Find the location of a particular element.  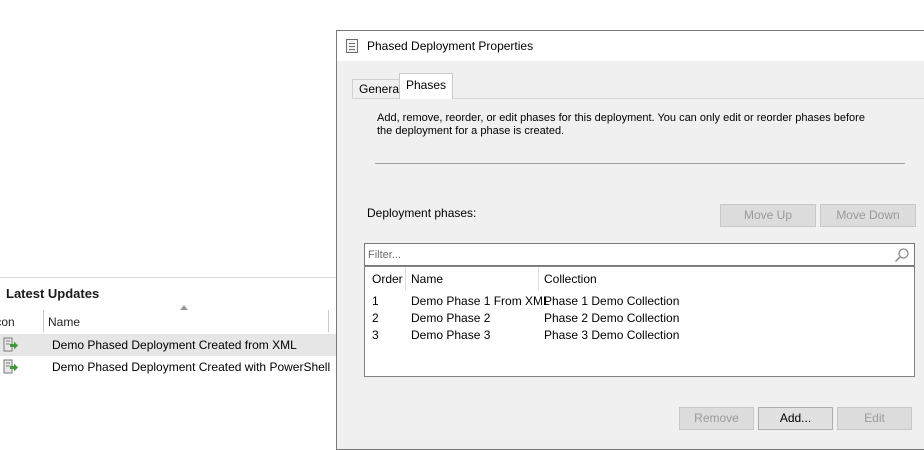

dialog-title: Phased Deployment Properties is located at coordinates (450, 46).